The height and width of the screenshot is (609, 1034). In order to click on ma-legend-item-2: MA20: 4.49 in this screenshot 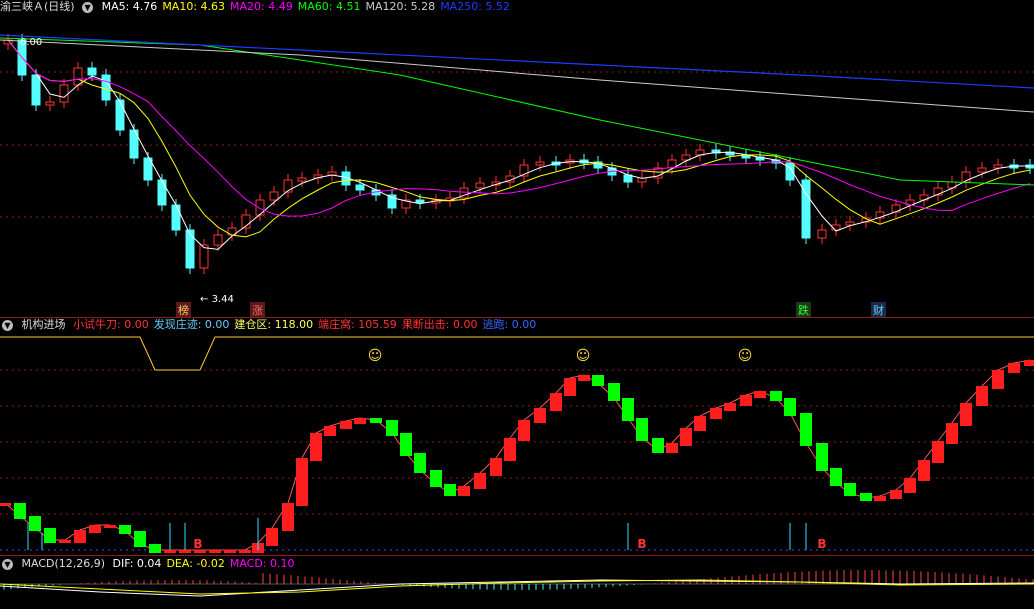, I will do `click(261, 6)`.